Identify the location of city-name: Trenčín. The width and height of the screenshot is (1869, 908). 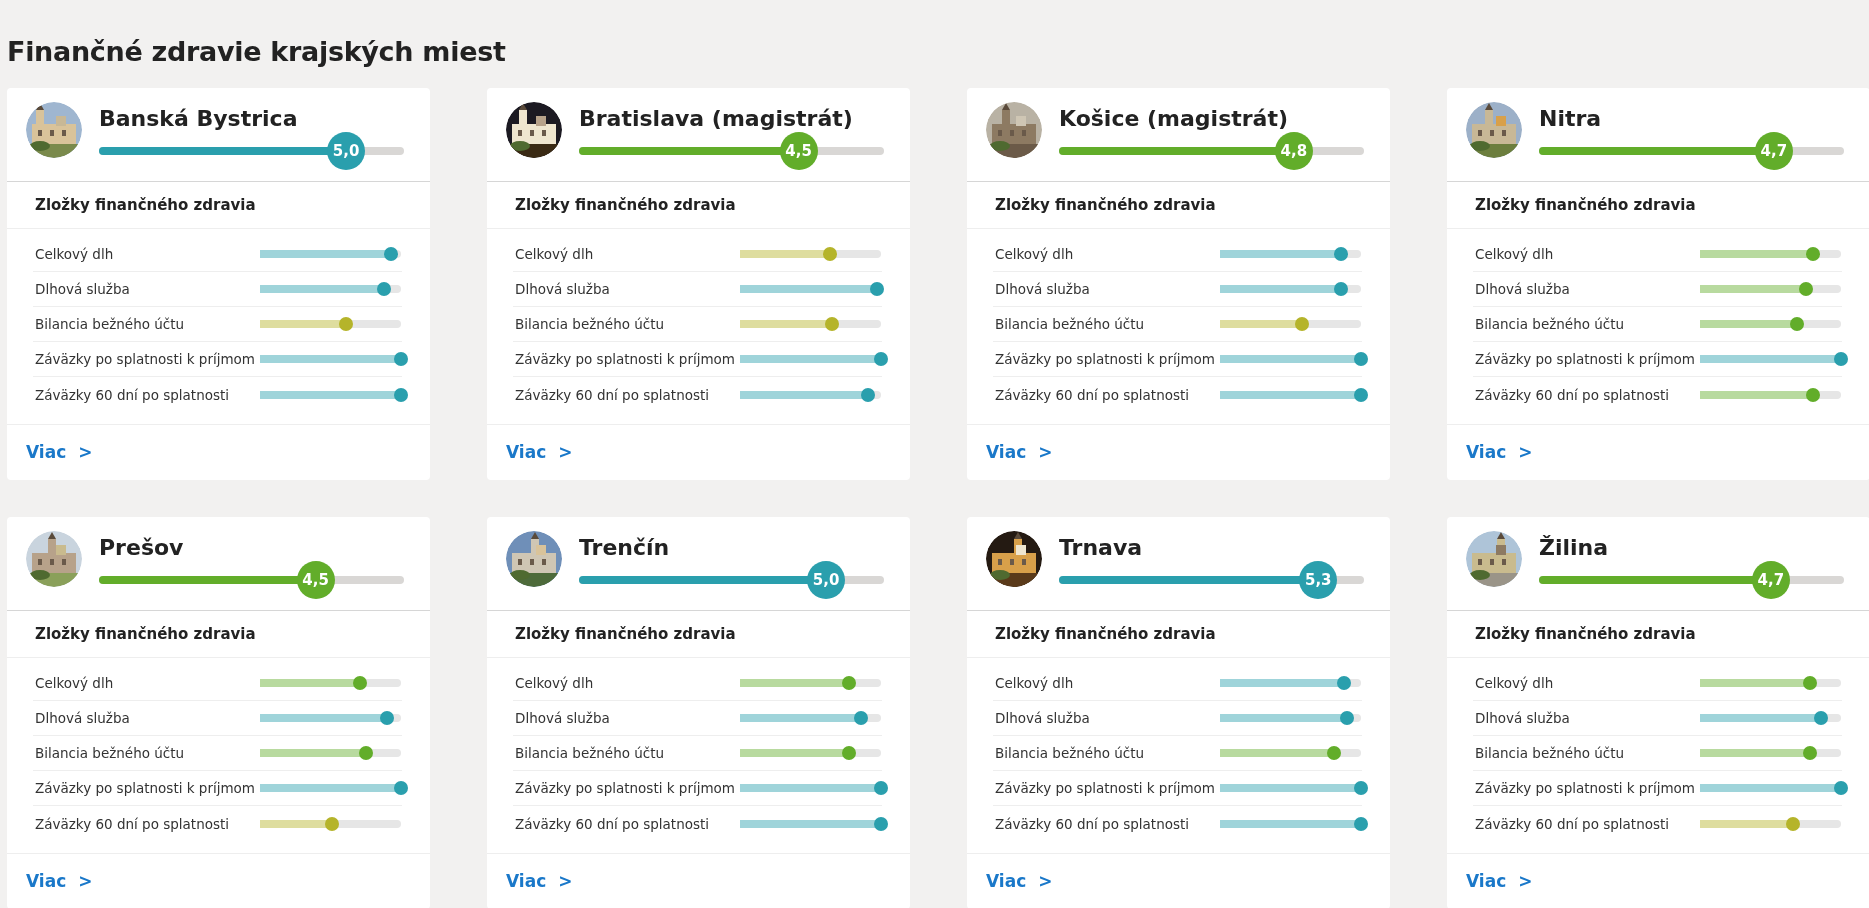
(625, 548).